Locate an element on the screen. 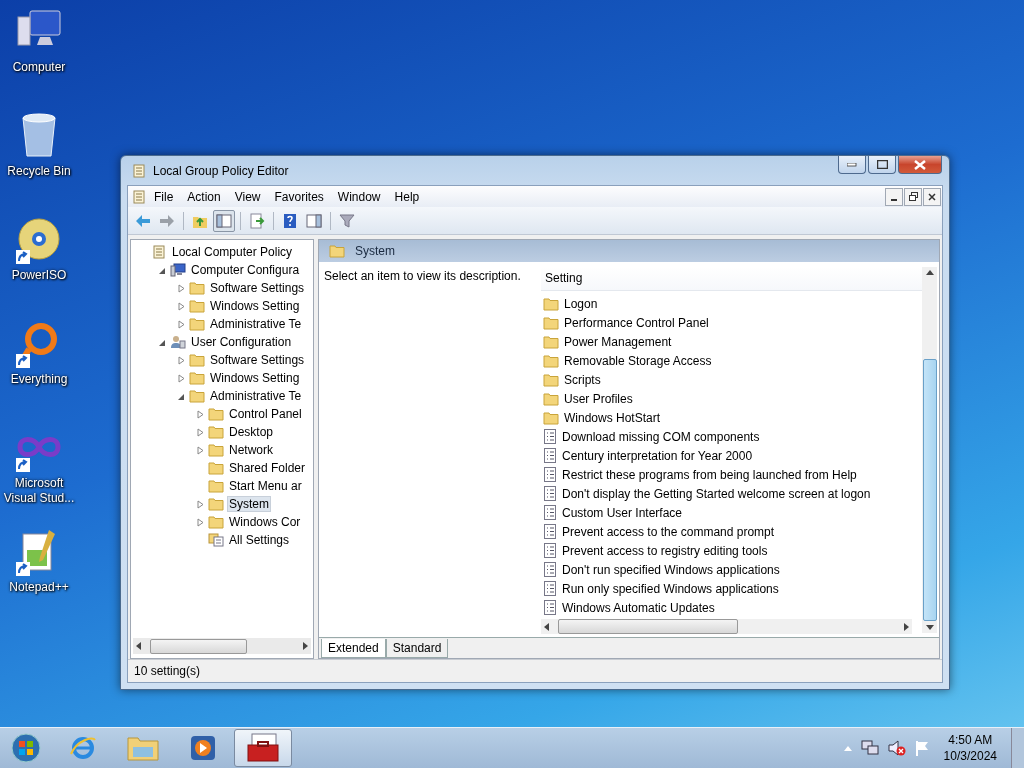 This screenshot has width=1024, height=768. tree-item: Shared Folder is located at coordinates (267, 468).